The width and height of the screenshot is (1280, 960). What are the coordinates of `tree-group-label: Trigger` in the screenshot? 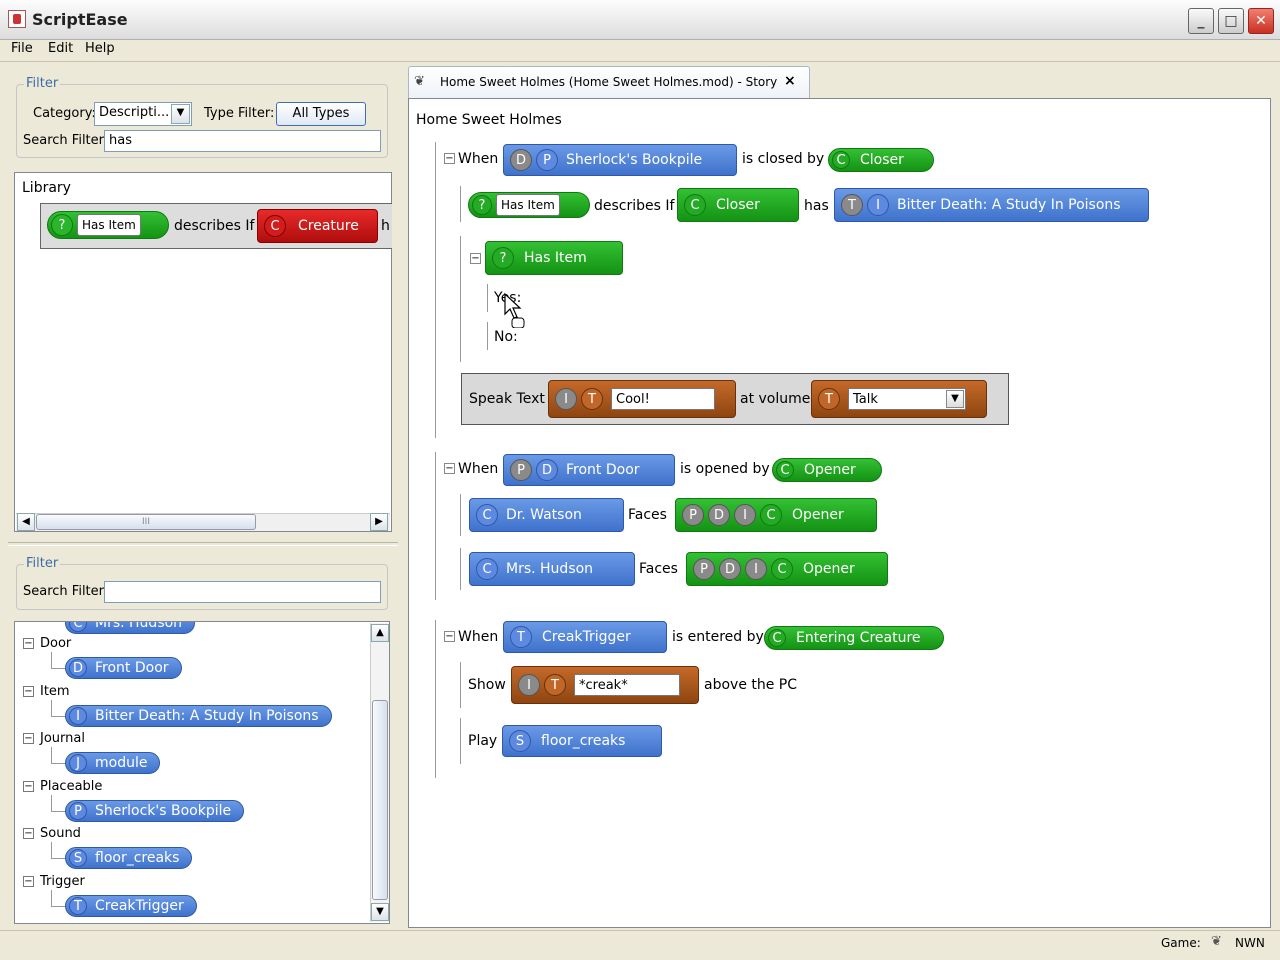 It's located at (62, 881).